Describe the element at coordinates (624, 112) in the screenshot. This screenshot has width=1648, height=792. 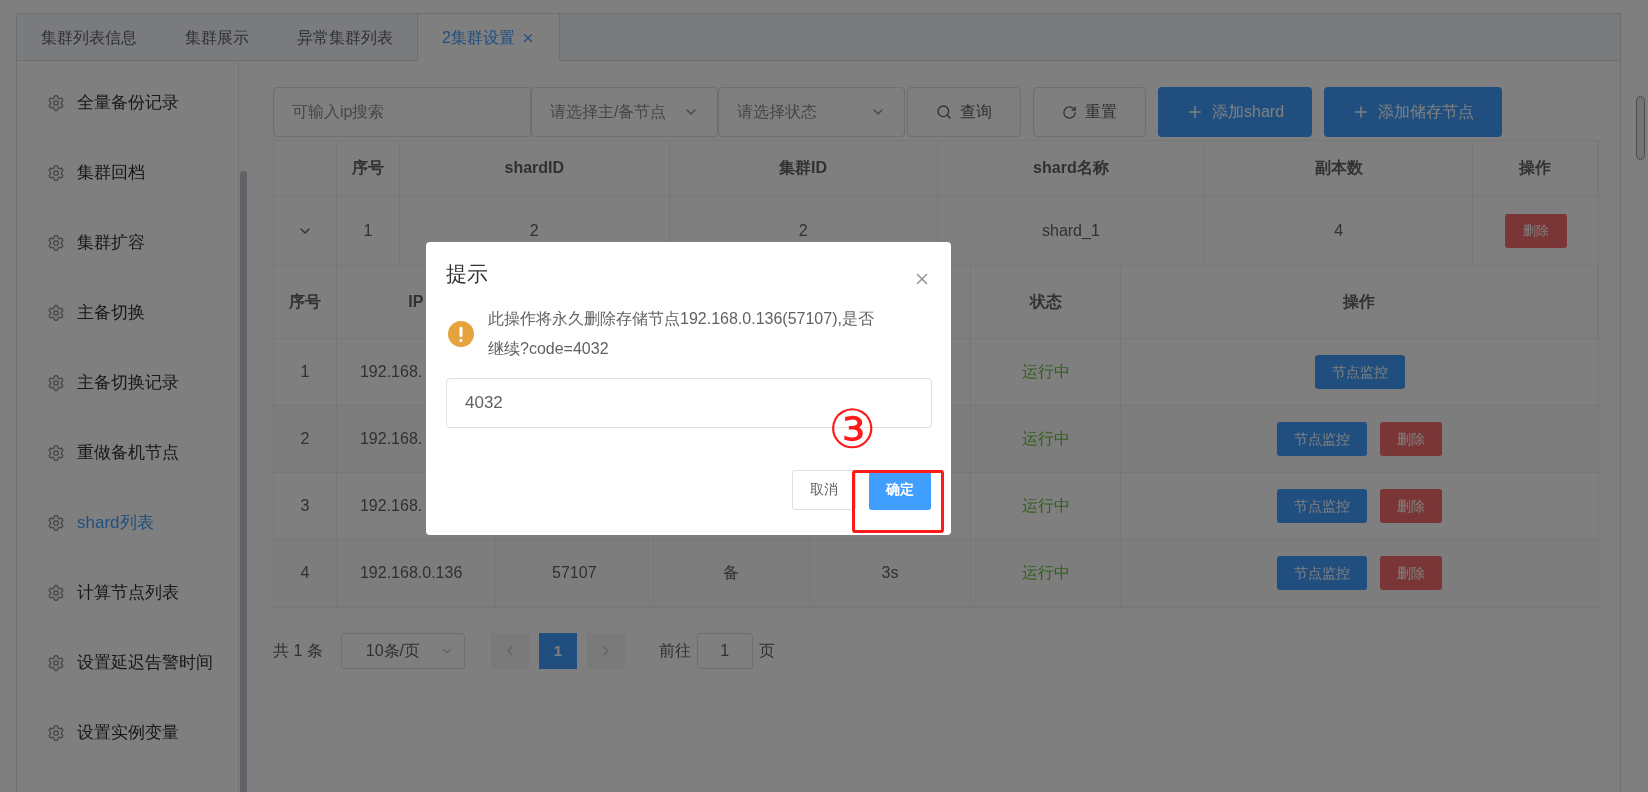
I see `select-field: 请选择主/备节点` at that location.